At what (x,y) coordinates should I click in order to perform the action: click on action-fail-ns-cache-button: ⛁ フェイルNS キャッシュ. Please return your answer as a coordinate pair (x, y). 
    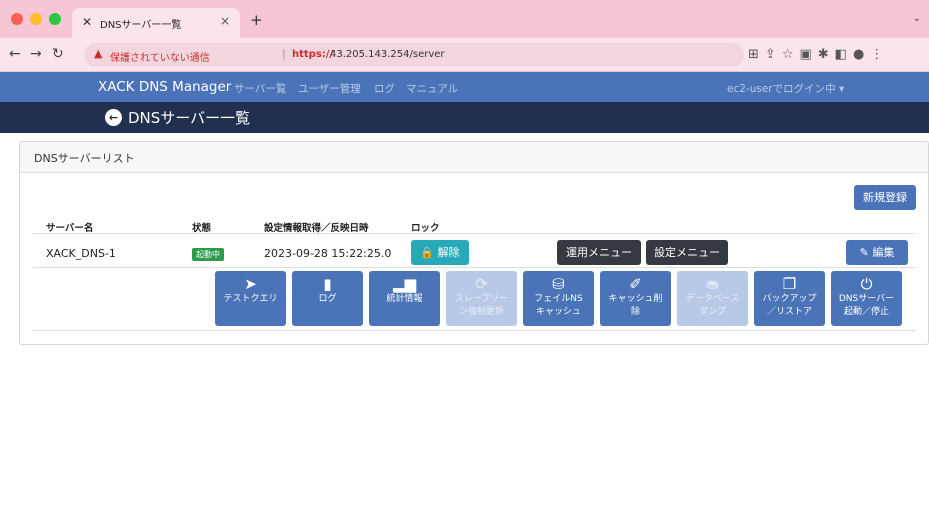
    Looking at the image, I should click on (558, 298).